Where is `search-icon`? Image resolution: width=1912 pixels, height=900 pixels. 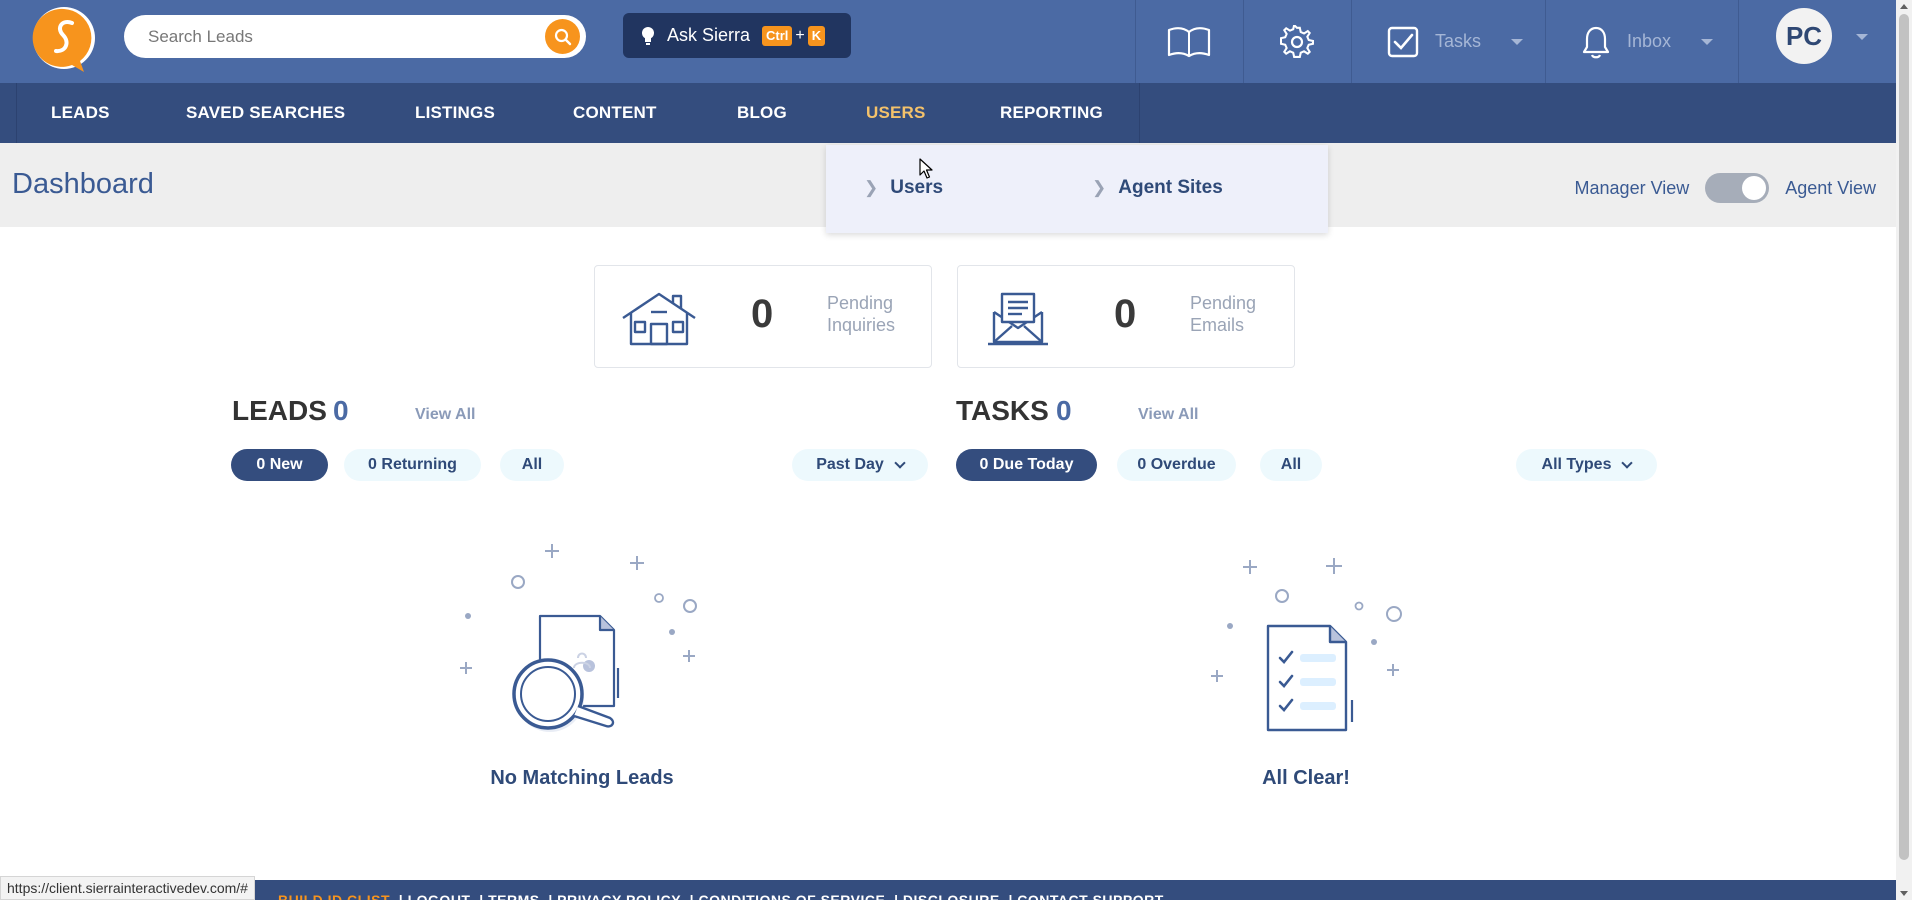 search-icon is located at coordinates (562, 36).